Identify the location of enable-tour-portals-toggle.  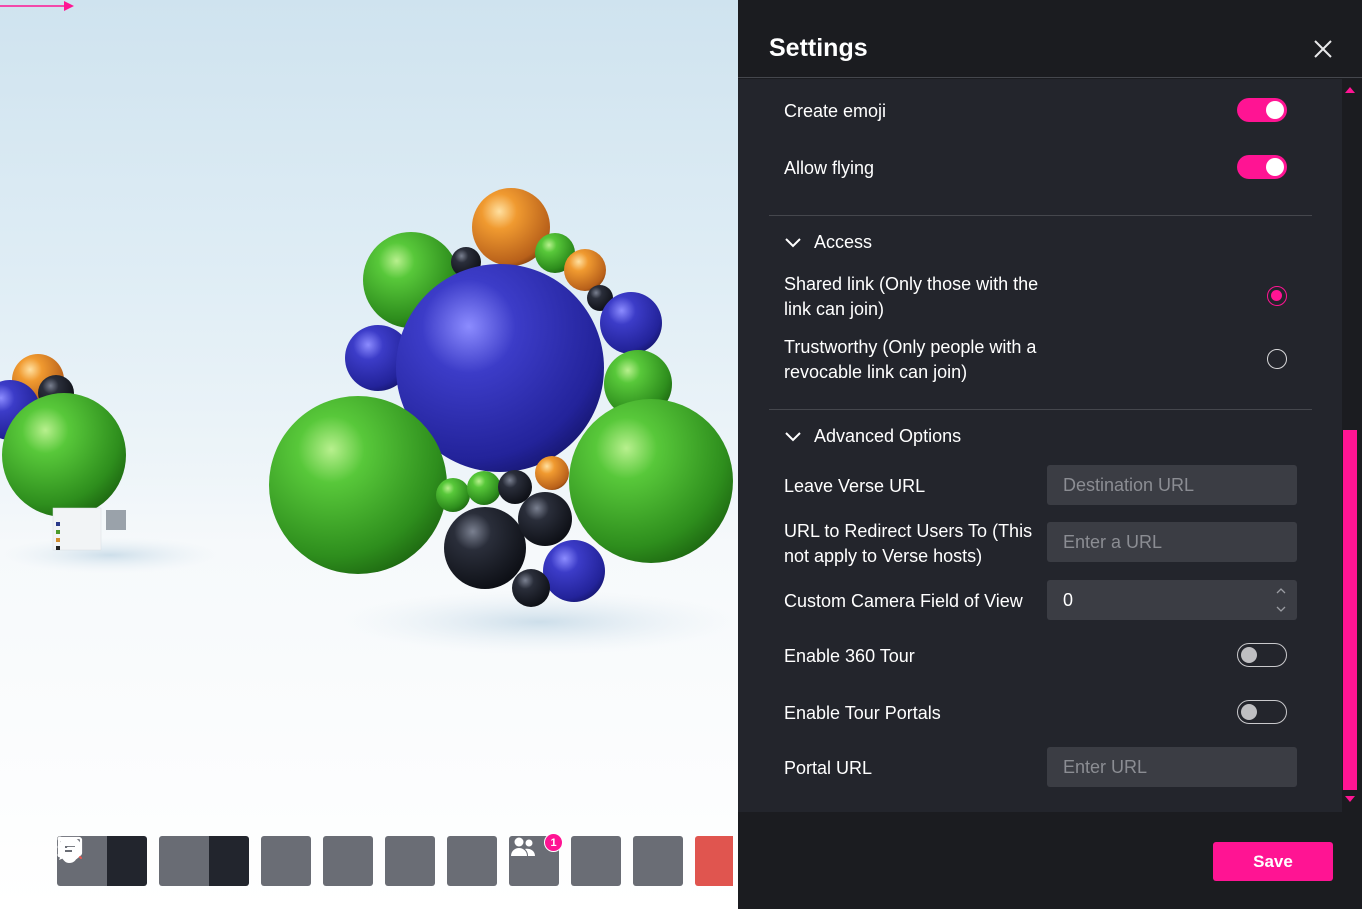
(1262, 712).